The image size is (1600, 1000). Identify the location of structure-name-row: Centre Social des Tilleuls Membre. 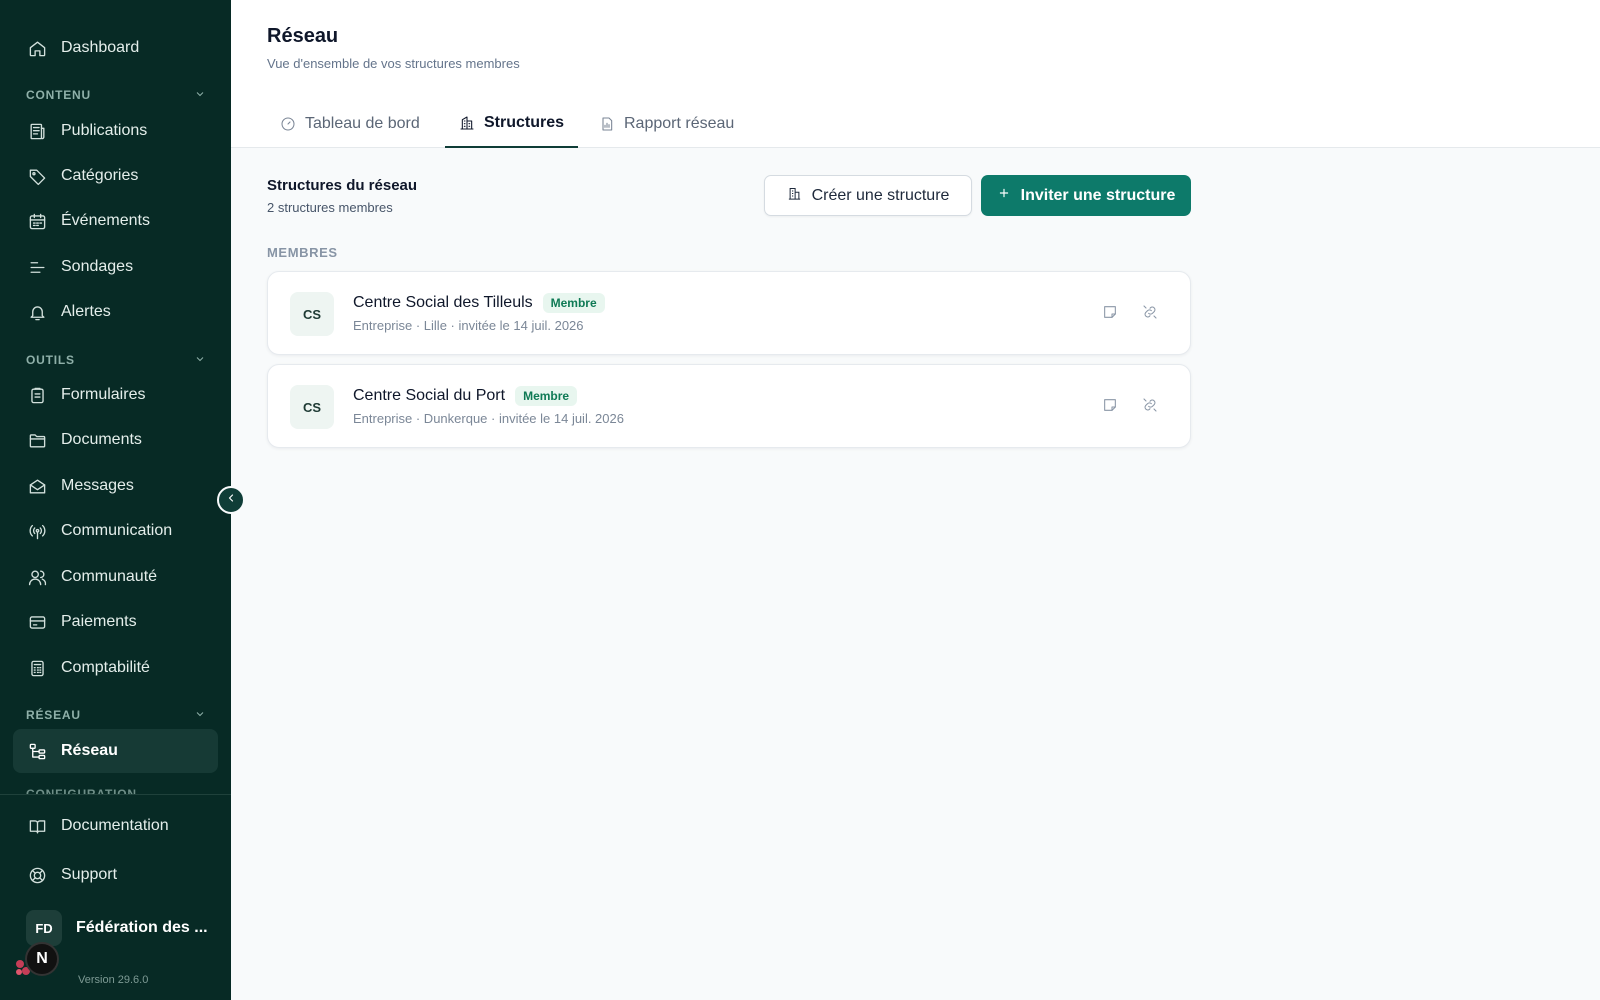
(479, 303).